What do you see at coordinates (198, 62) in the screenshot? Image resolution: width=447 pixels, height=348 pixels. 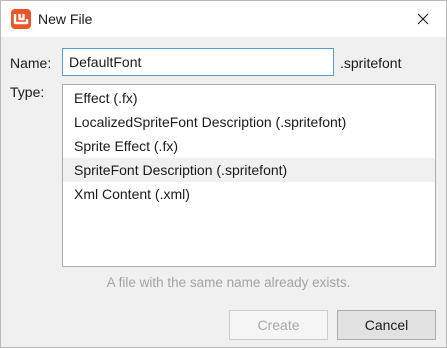 I see `name-field` at bounding box center [198, 62].